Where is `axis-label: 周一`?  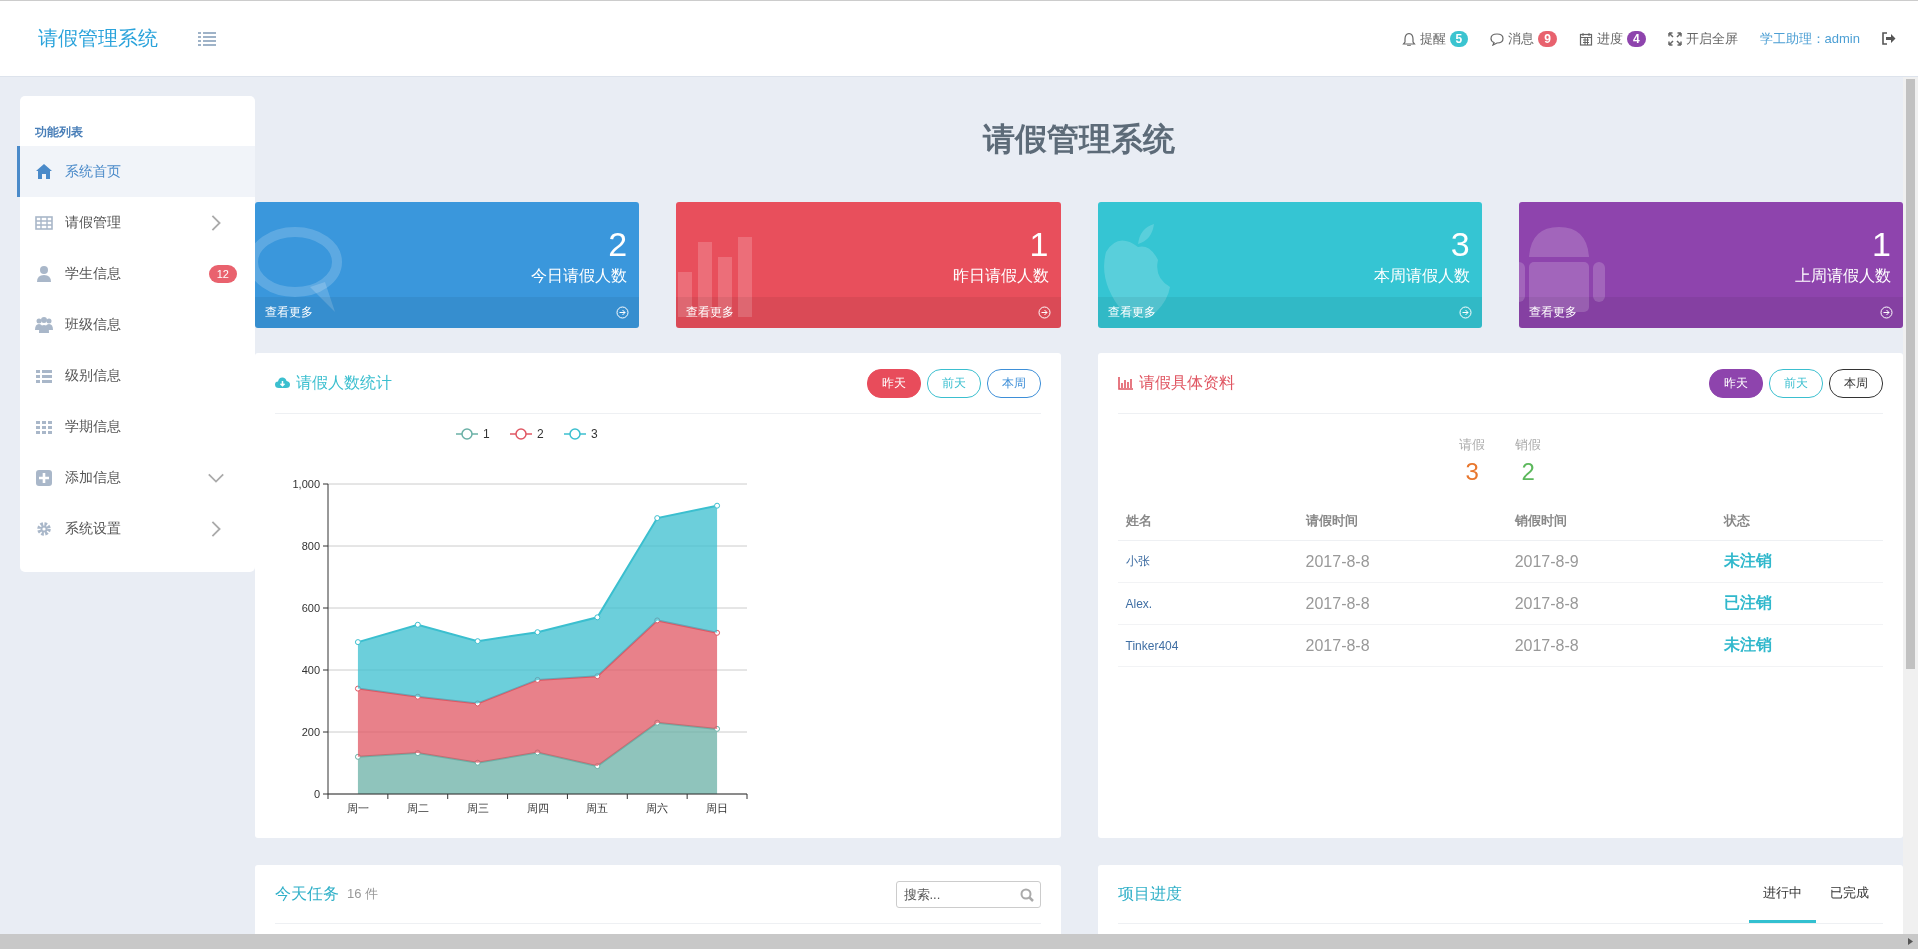 axis-label: 周一 is located at coordinates (357, 808).